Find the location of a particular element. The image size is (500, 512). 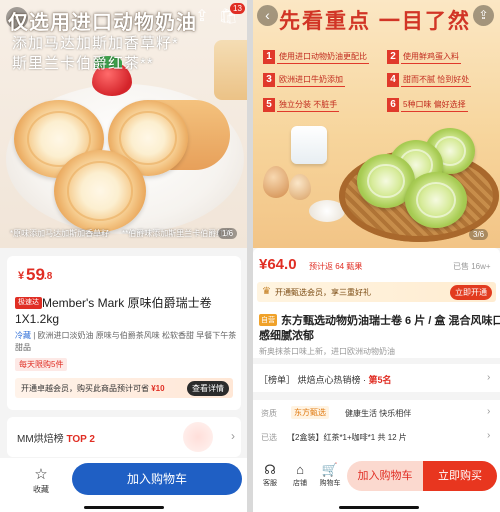

product-name-line2: 感细腻浓郁 is located at coordinates (286, 336).